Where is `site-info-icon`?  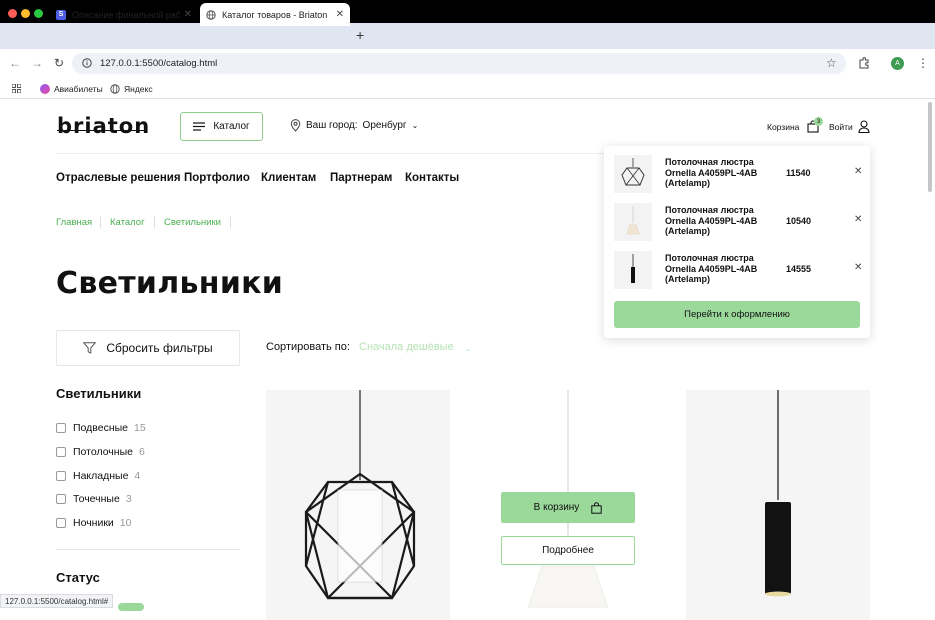 site-info-icon is located at coordinates (87, 63).